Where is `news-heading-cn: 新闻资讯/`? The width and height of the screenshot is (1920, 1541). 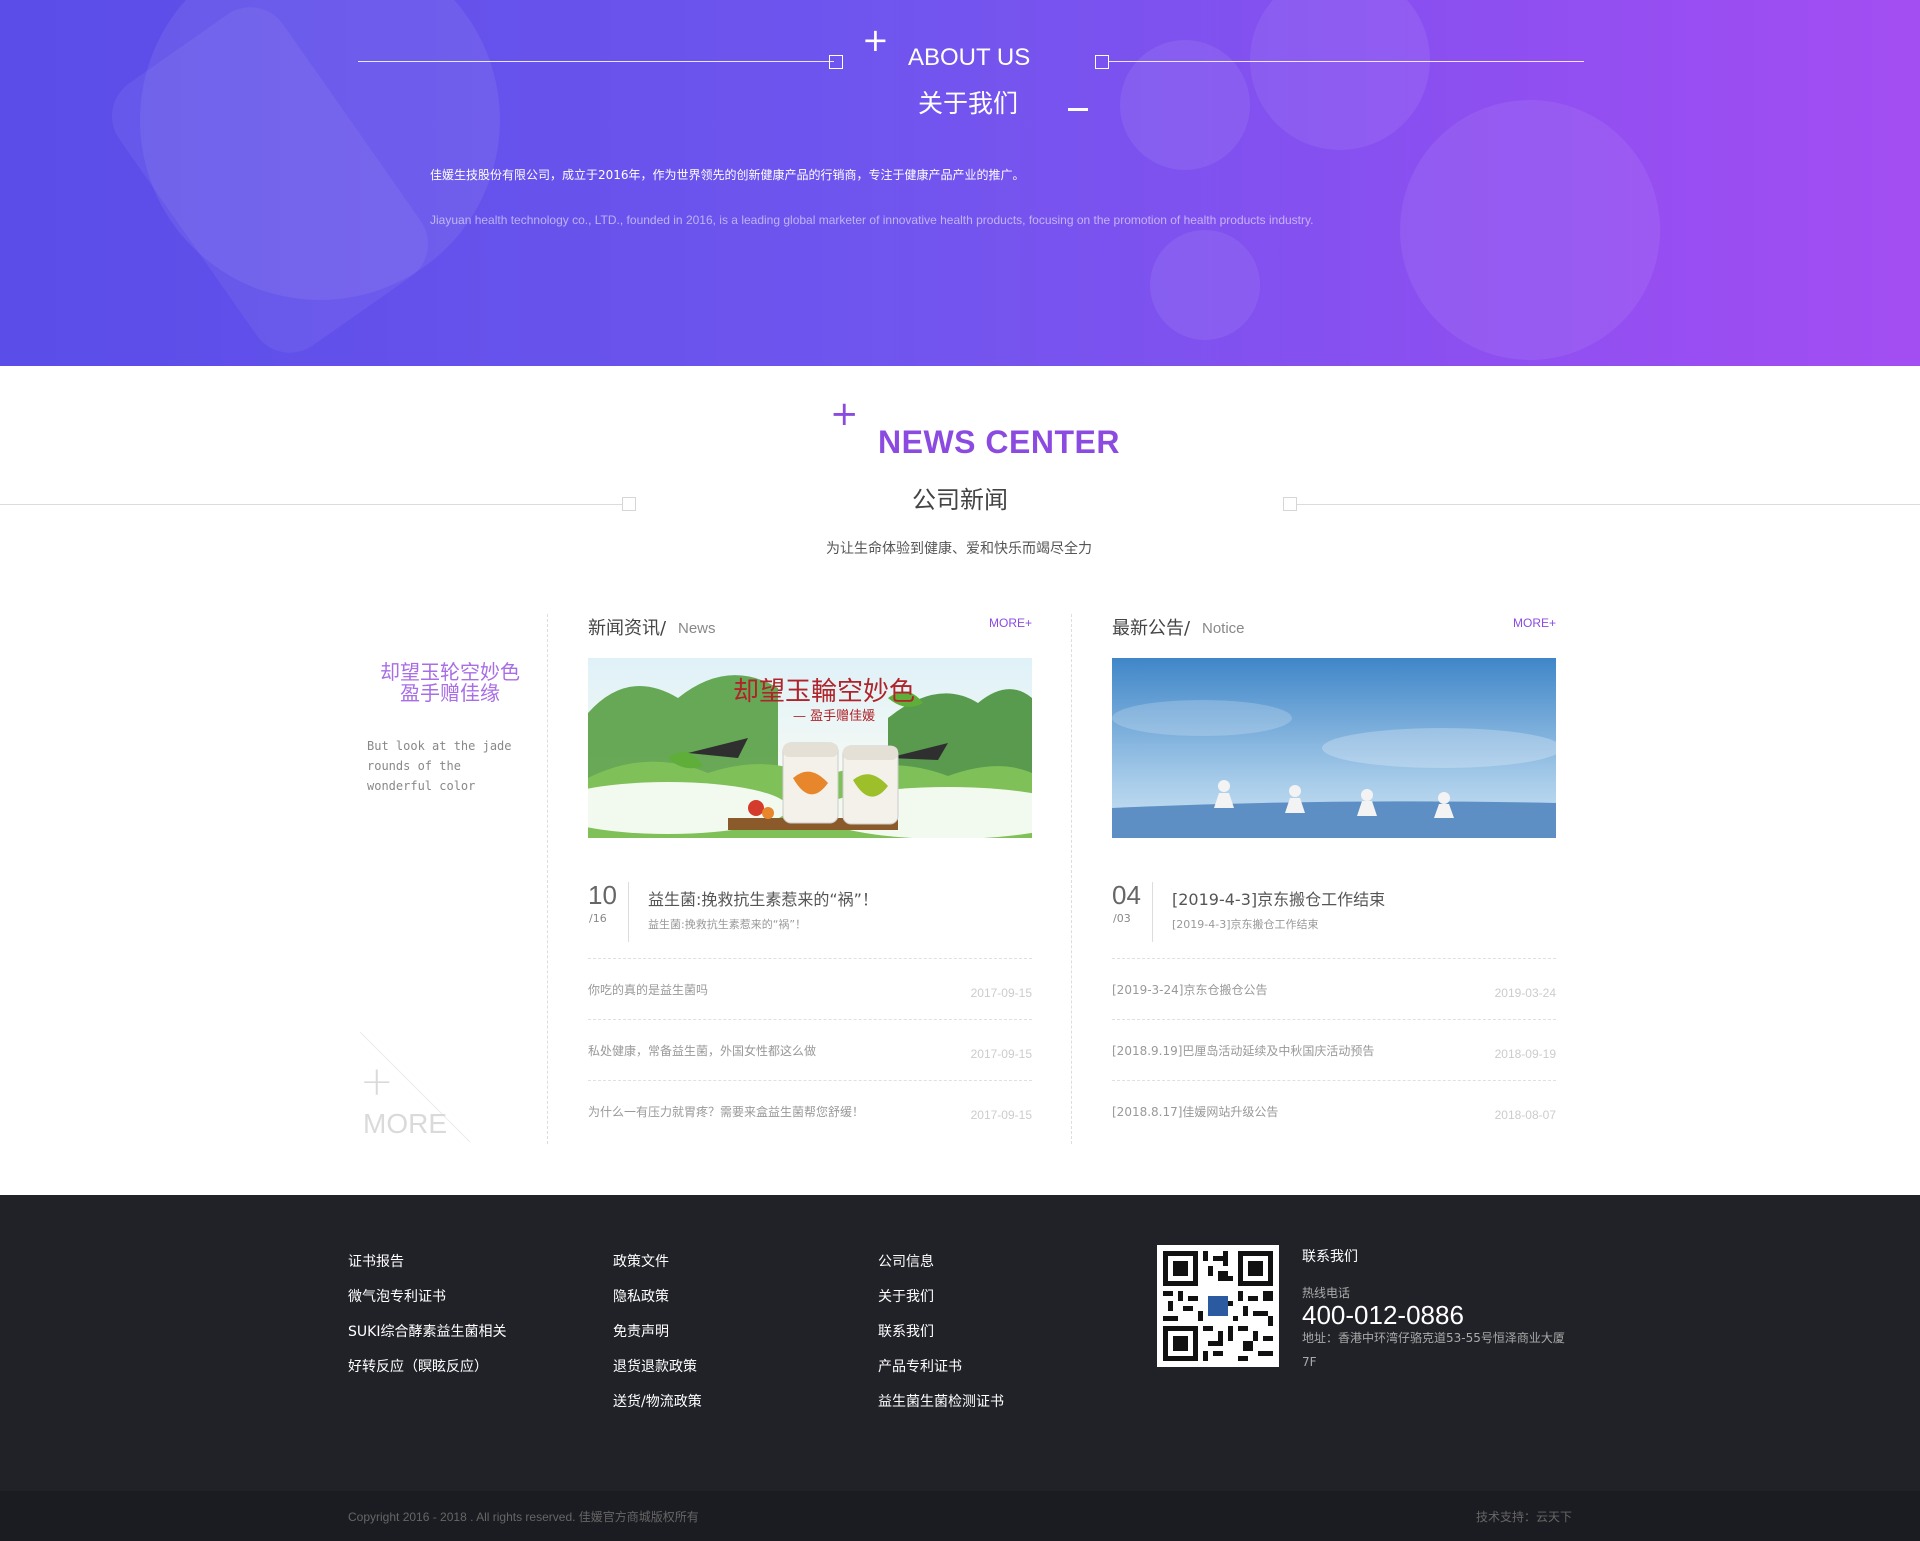
news-heading-cn: 新闻资讯/ is located at coordinates (627, 628).